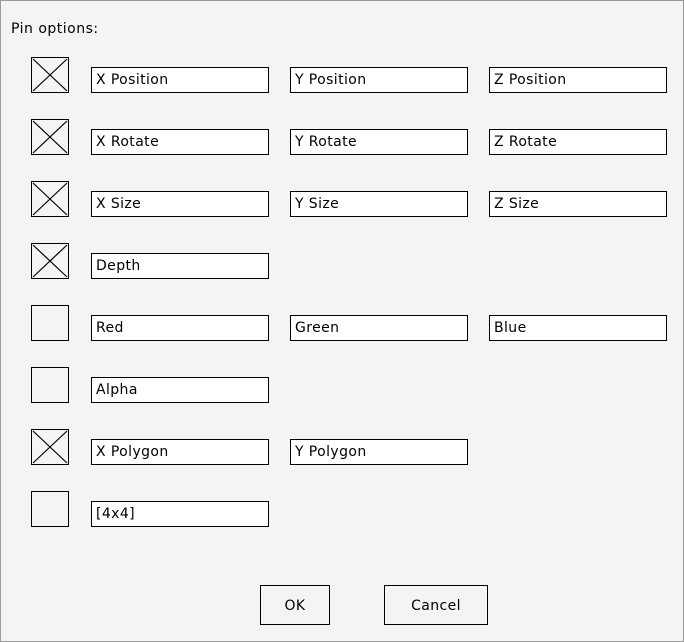 This screenshot has width=684, height=642. What do you see at coordinates (379, 328) in the screenshot?
I see `pin-field-green: Green` at bounding box center [379, 328].